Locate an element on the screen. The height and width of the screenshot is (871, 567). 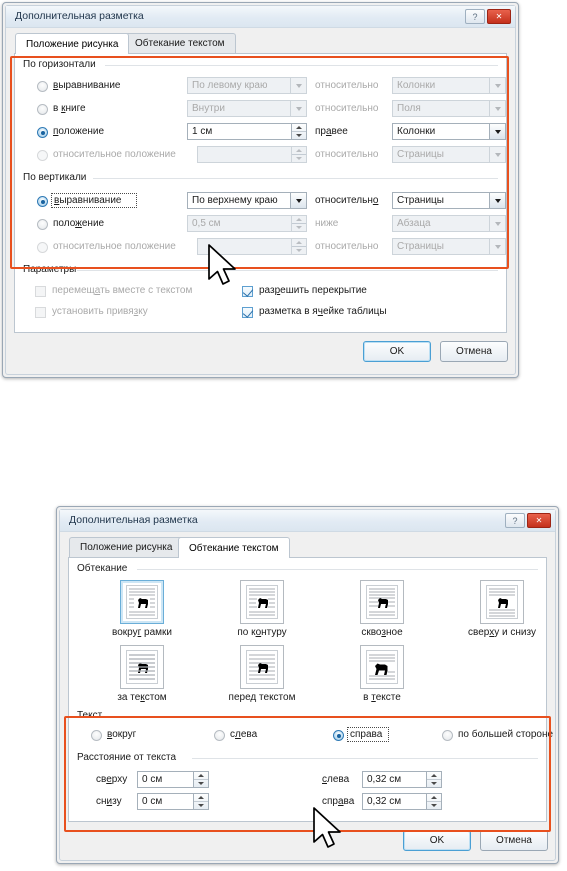
wrap-inline-icon is located at coordinates (382, 667).